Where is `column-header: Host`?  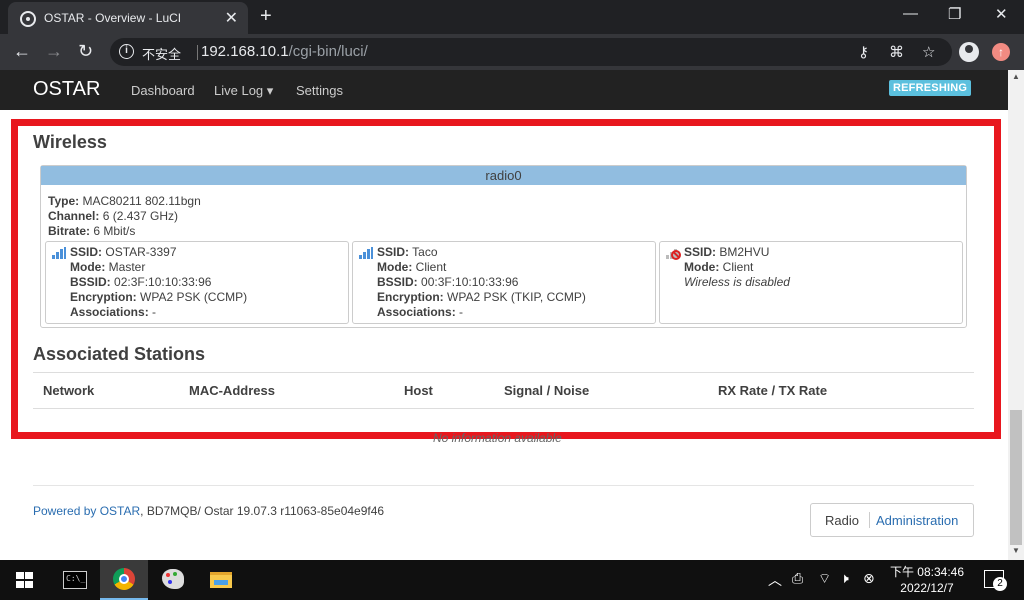
column-header: Host is located at coordinates (418, 390).